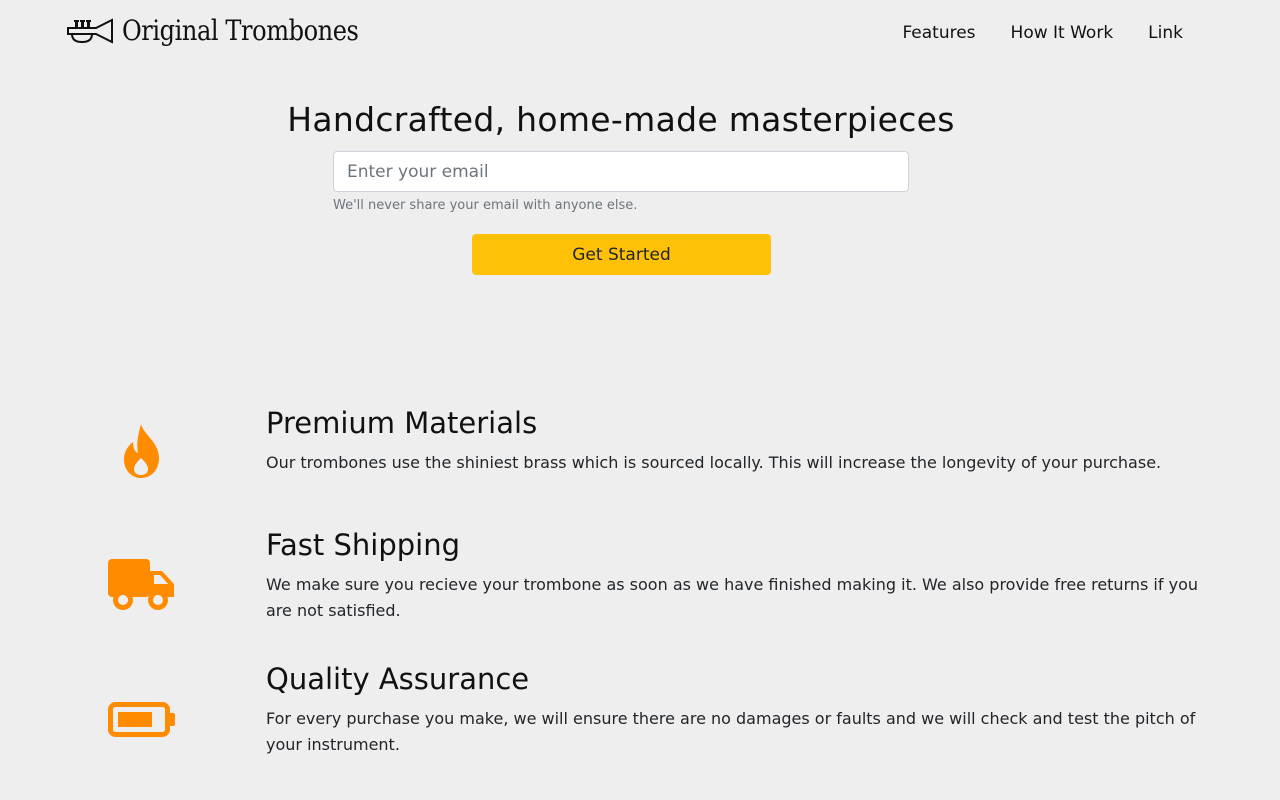 This screenshot has width=1280, height=800. What do you see at coordinates (938, 33) in the screenshot?
I see `nav-link-features: Features` at bounding box center [938, 33].